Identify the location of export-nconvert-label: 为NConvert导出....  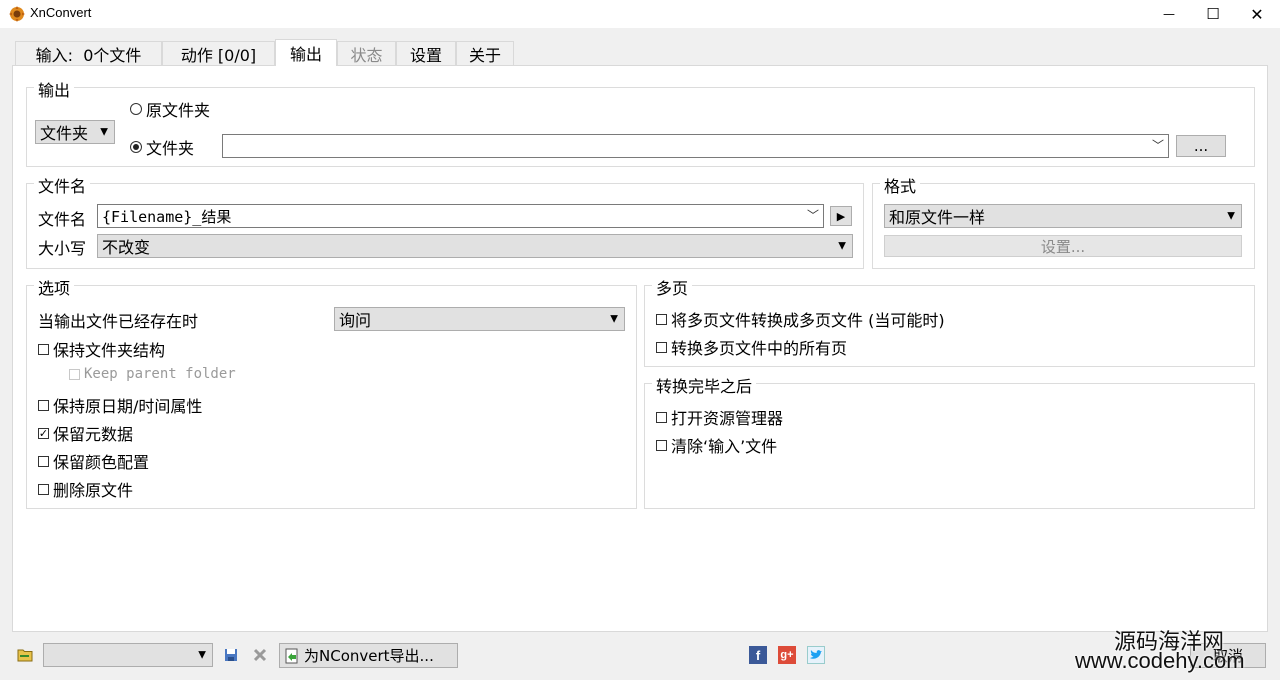
(369, 656).